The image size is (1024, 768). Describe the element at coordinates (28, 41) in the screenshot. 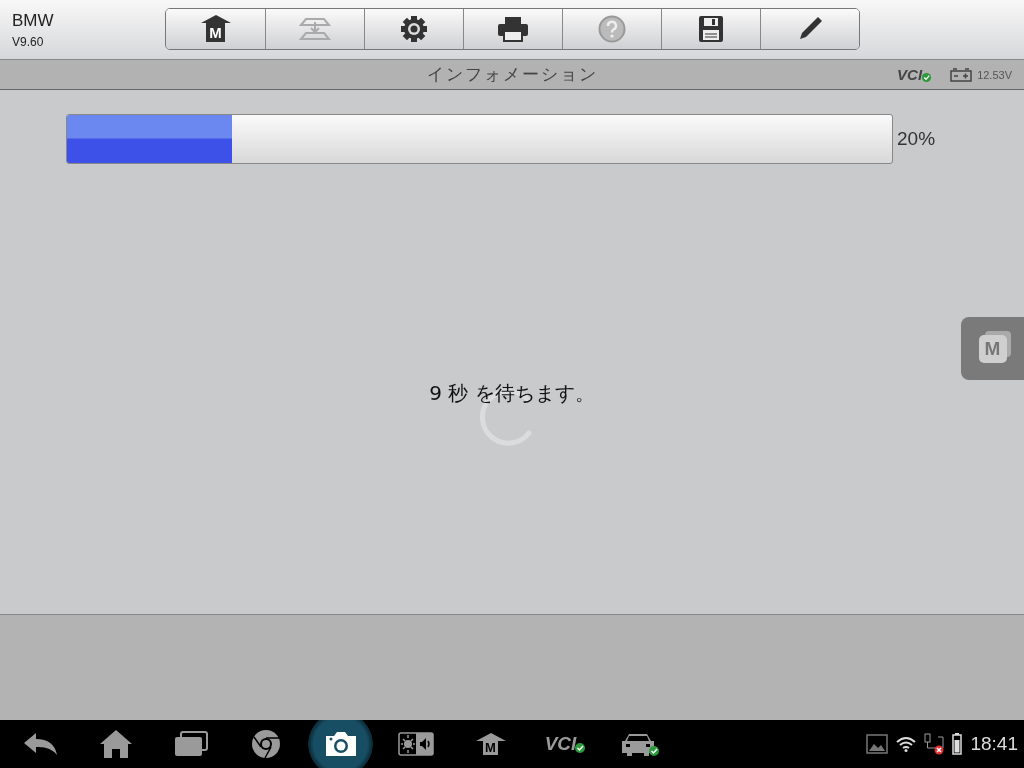

I see `app-version: V9.60` at that location.